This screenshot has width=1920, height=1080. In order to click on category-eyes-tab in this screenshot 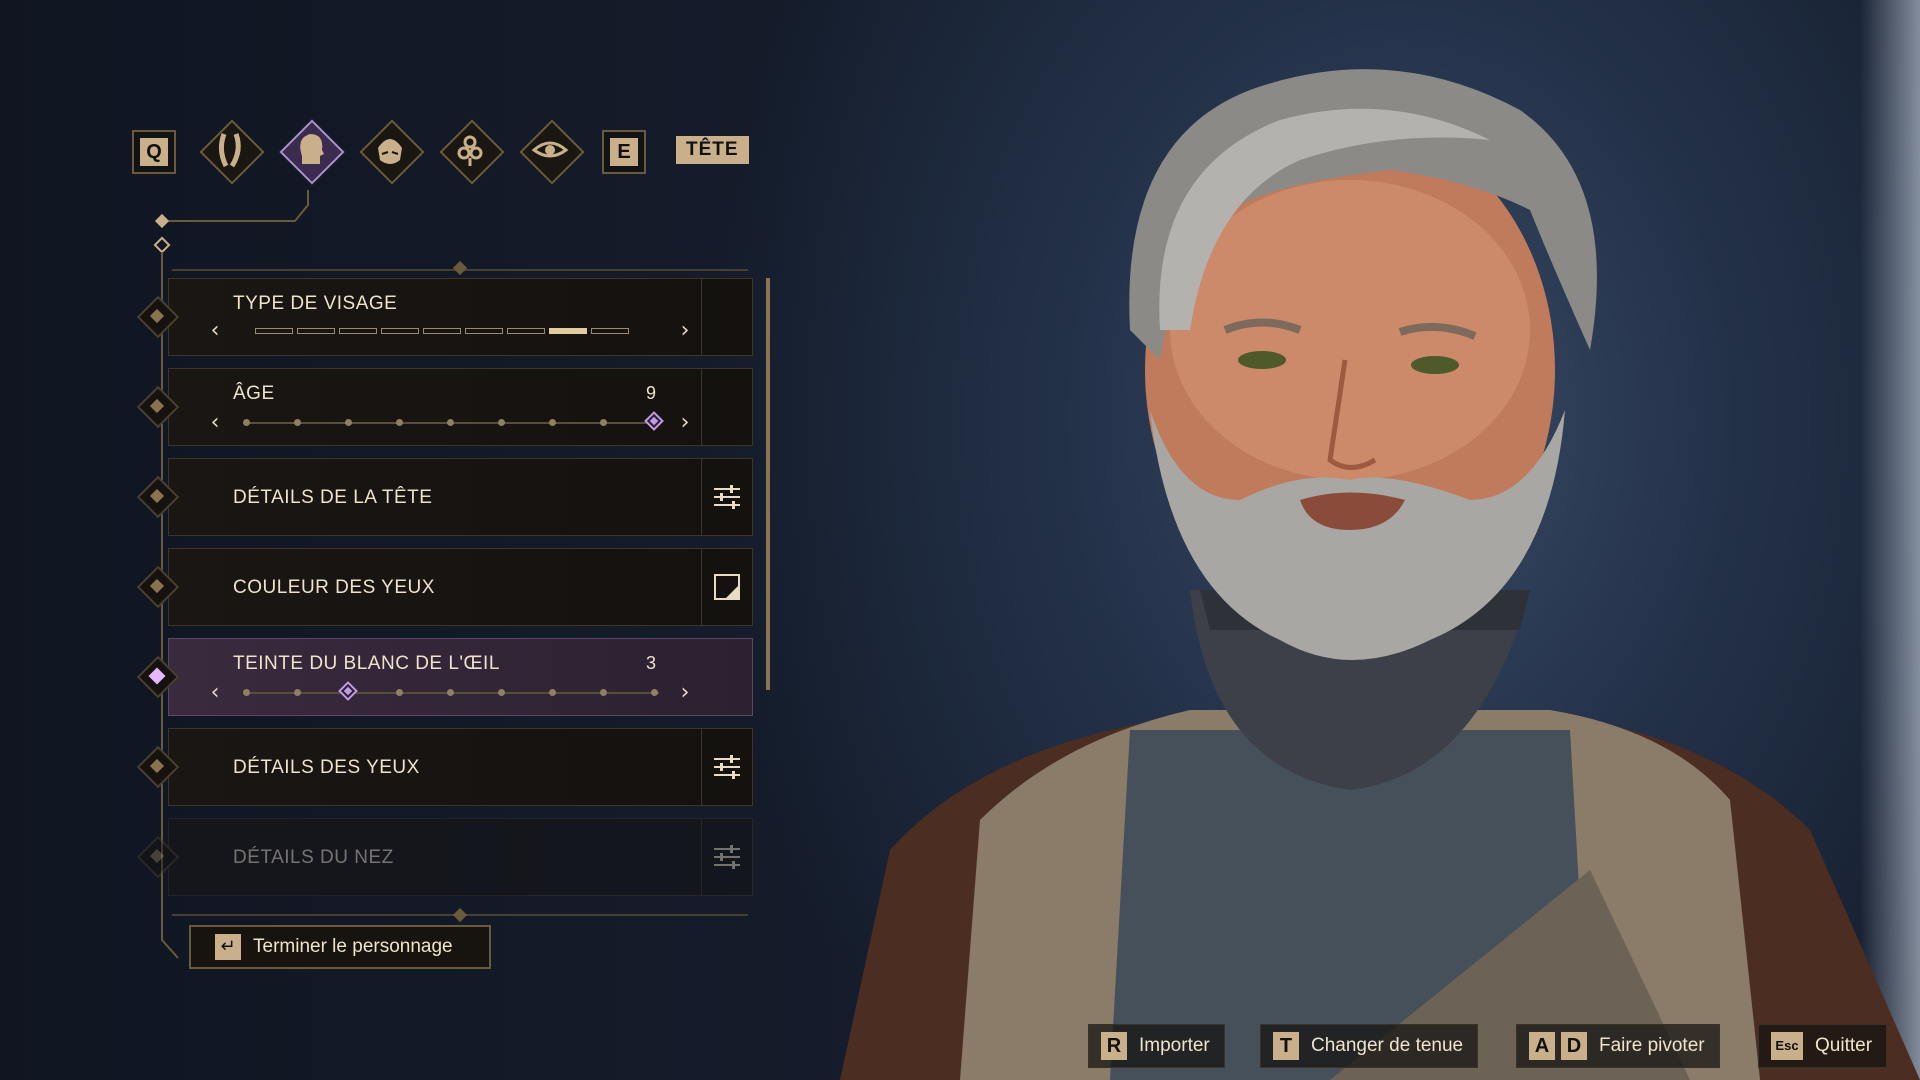, I will do `click(552, 152)`.